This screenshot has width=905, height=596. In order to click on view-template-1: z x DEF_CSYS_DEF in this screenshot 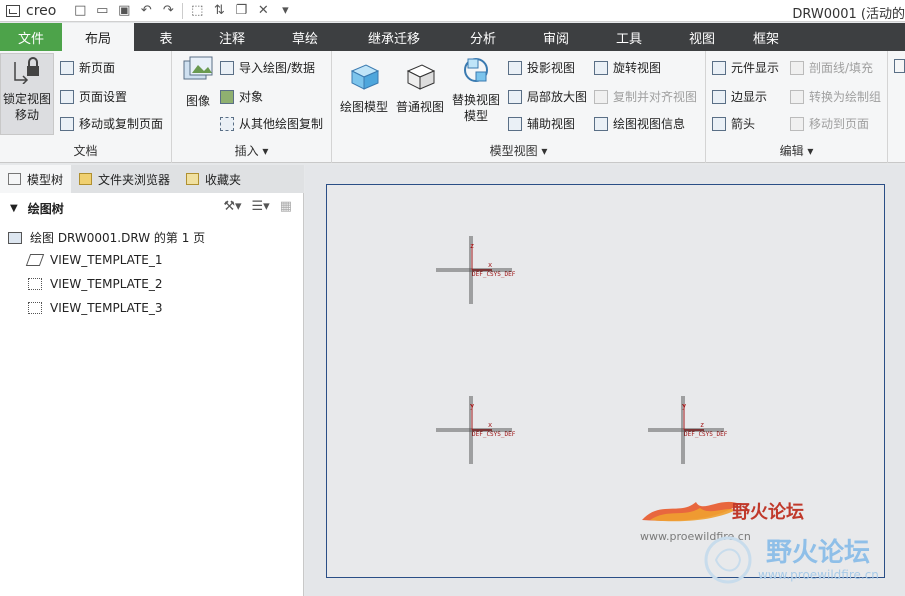, I will do `click(475, 270)`.